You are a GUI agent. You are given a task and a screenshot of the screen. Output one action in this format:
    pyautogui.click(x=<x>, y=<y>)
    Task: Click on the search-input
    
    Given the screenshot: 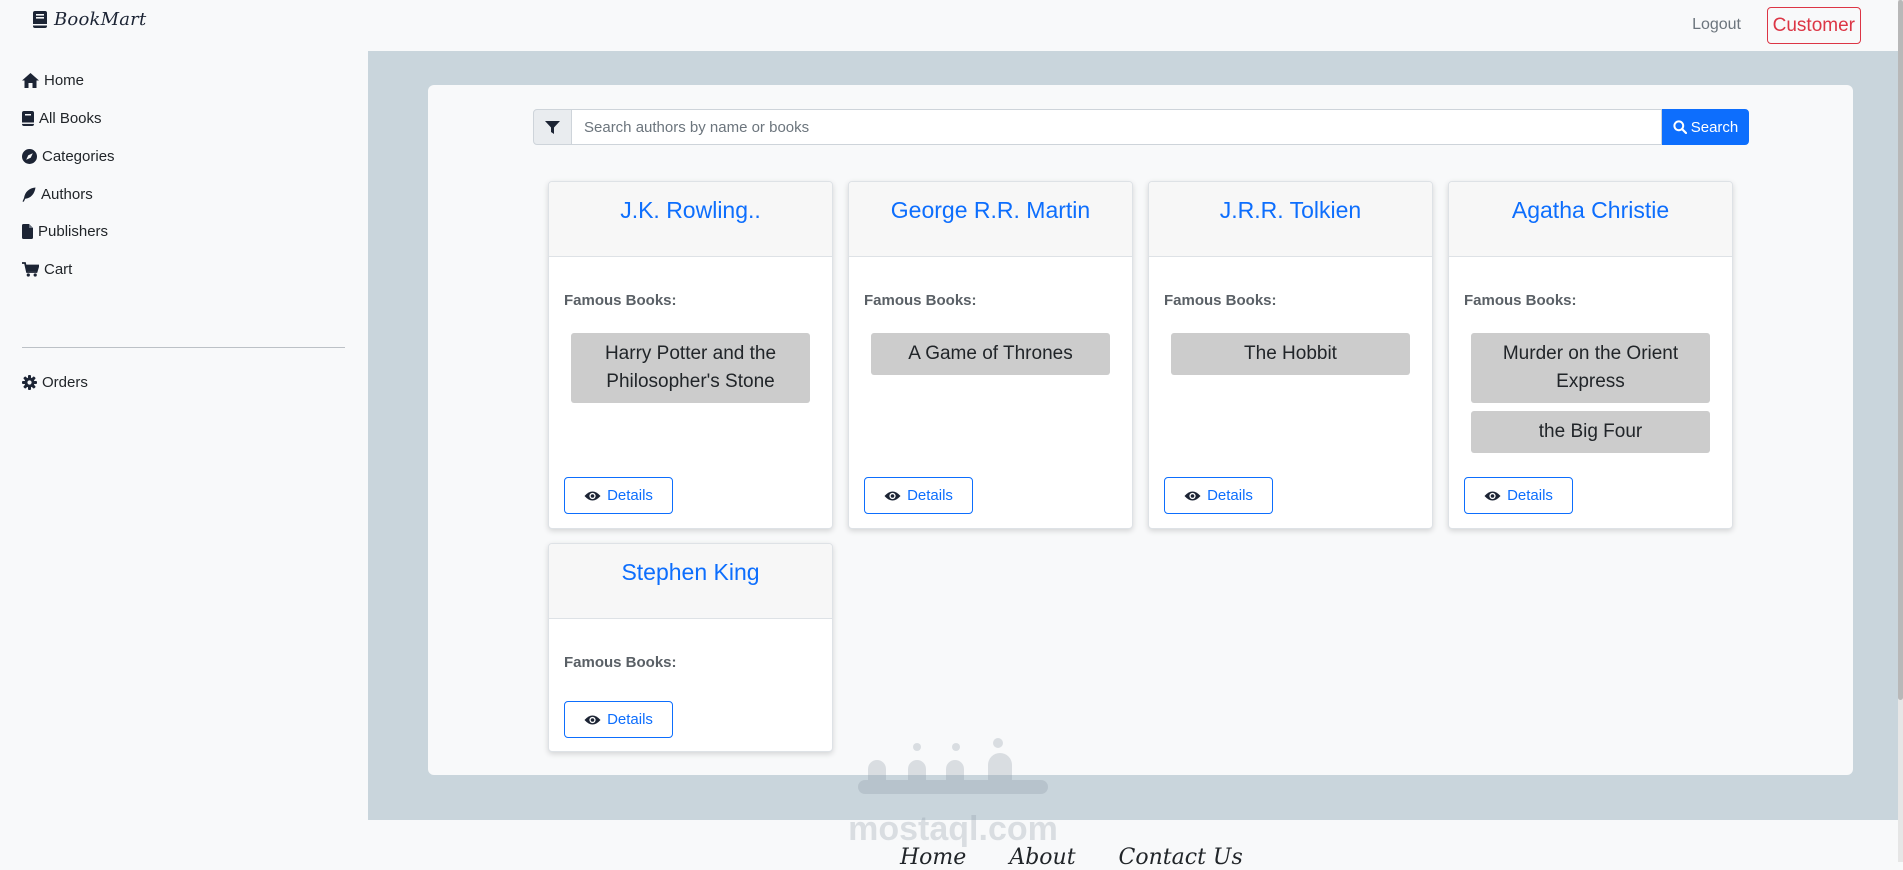 What is the action you would take?
    pyautogui.click(x=1117, y=127)
    